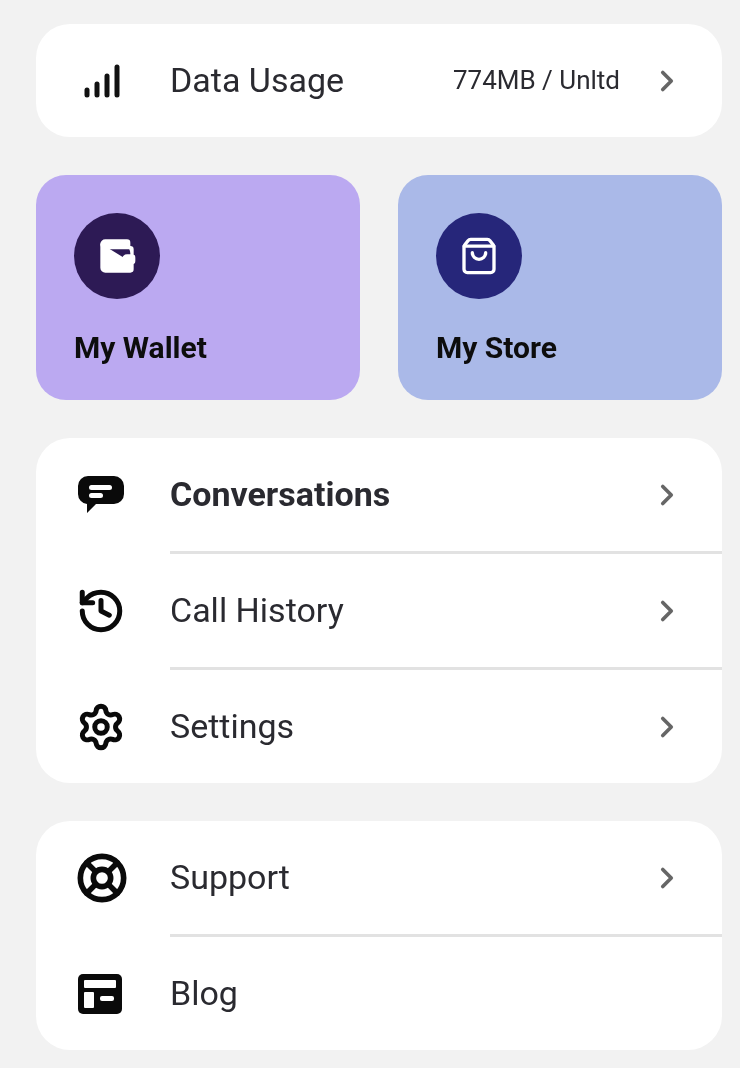 Image resolution: width=740 pixels, height=1068 pixels. Describe the element at coordinates (198, 287) in the screenshot. I see `shortcut-tile: My Wallet` at that location.